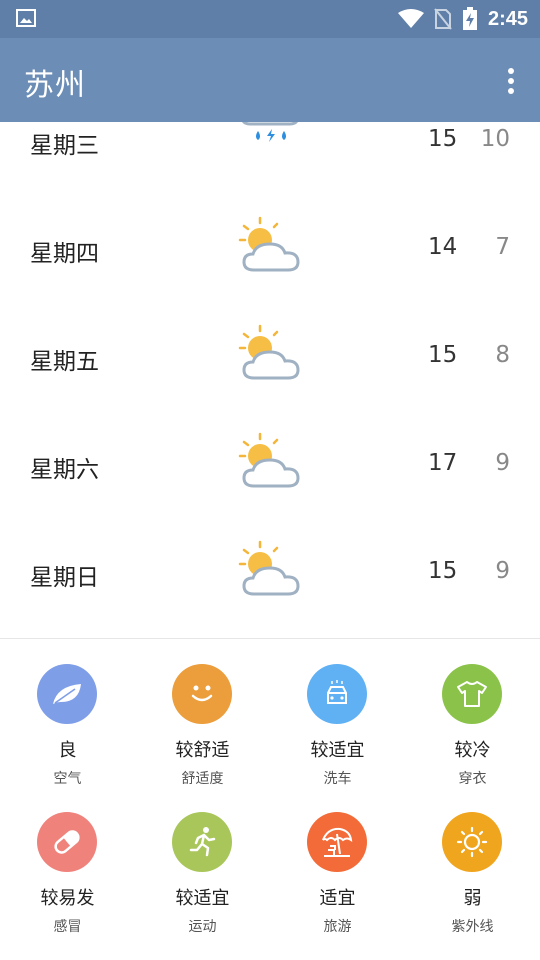 This screenshot has height=960, width=540. I want to click on index-category: 空气, so click(67, 779).